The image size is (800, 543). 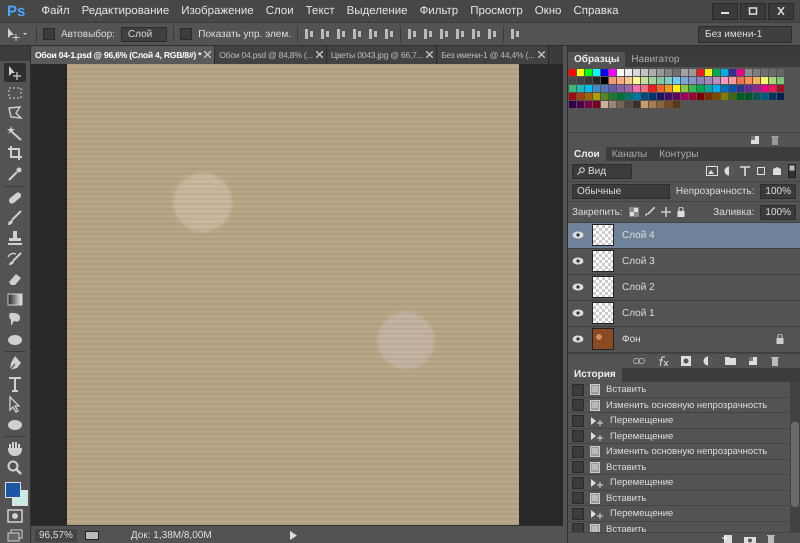 I want to click on checkbox-label: Показать упр. элем., so click(x=245, y=34).